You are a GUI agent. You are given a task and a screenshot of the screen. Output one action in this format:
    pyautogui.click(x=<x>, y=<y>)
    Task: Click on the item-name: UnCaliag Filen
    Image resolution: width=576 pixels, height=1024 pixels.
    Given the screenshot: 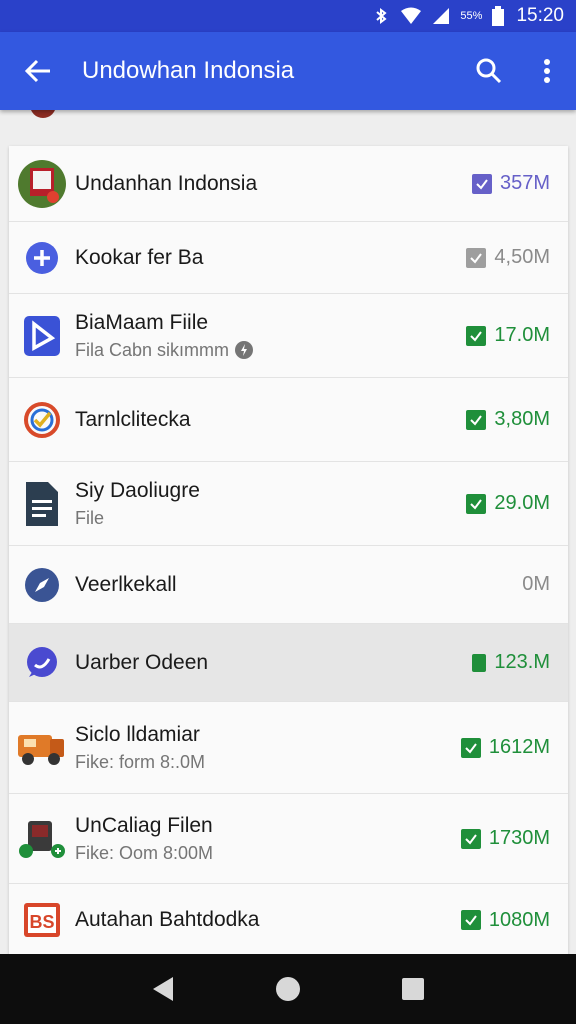 What is the action you would take?
    pyautogui.click(x=144, y=825)
    